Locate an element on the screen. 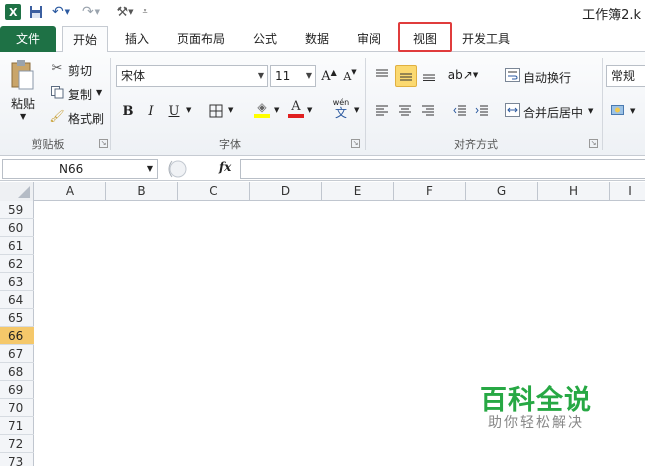  tab-home: 开始 is located at coordinates (85, 39).